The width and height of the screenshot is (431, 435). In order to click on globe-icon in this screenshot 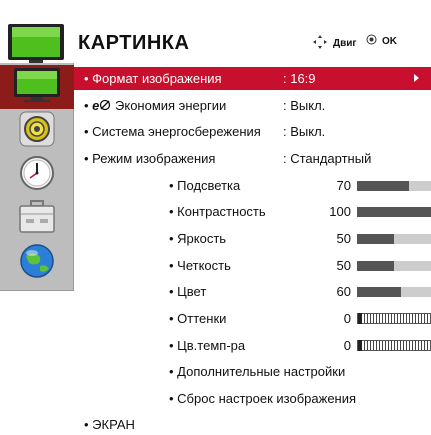, I will do `click(37, 263)`.